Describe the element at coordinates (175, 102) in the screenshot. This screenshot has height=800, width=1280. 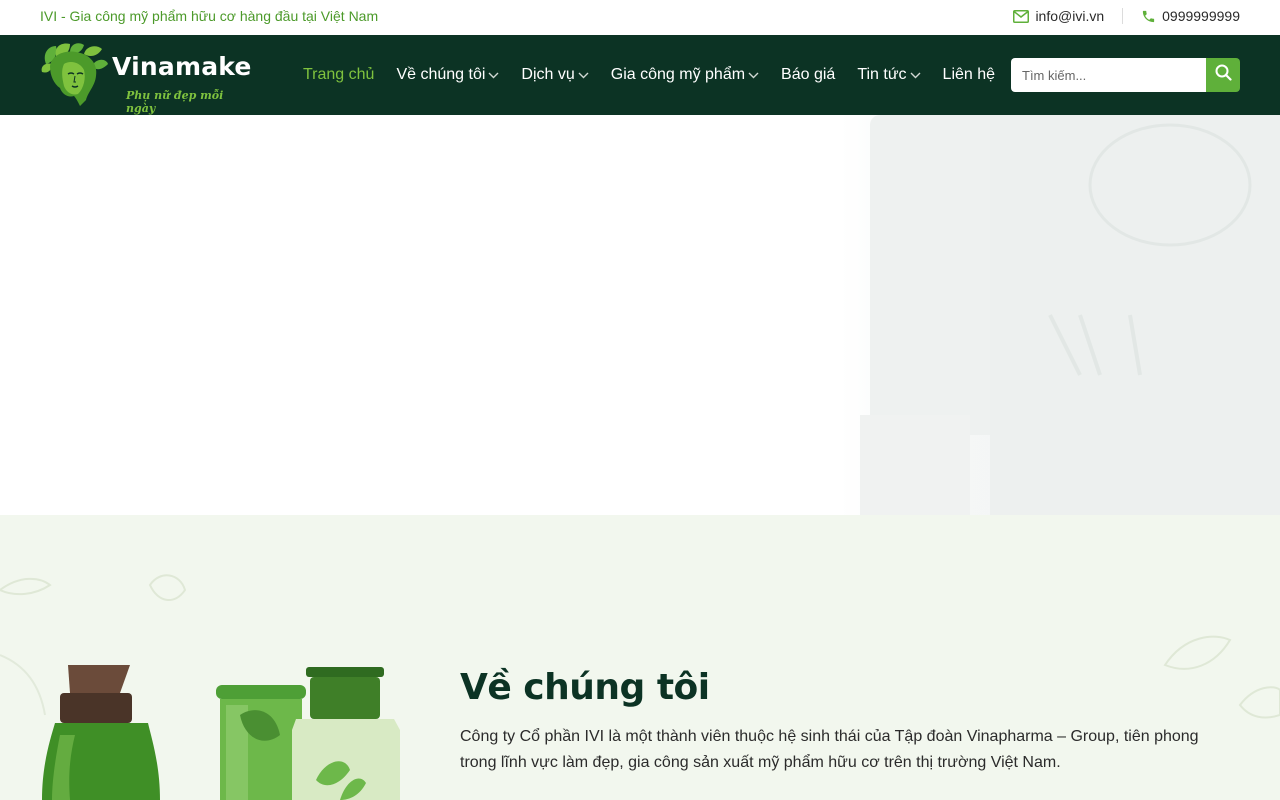
I see `logo-slogan: Phụ nữ đẹp mỗi ngày` at that location.